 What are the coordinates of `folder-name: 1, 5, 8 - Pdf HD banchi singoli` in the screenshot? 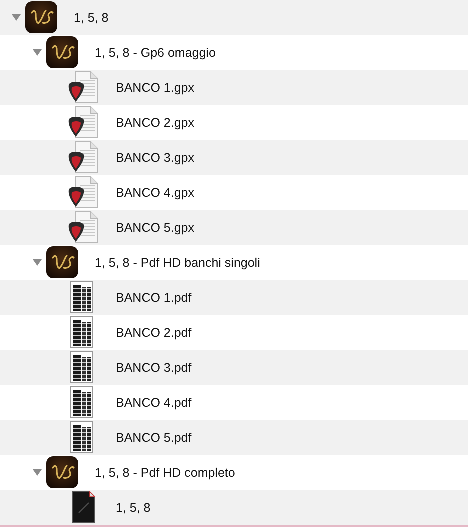 It's located at (177, 263).